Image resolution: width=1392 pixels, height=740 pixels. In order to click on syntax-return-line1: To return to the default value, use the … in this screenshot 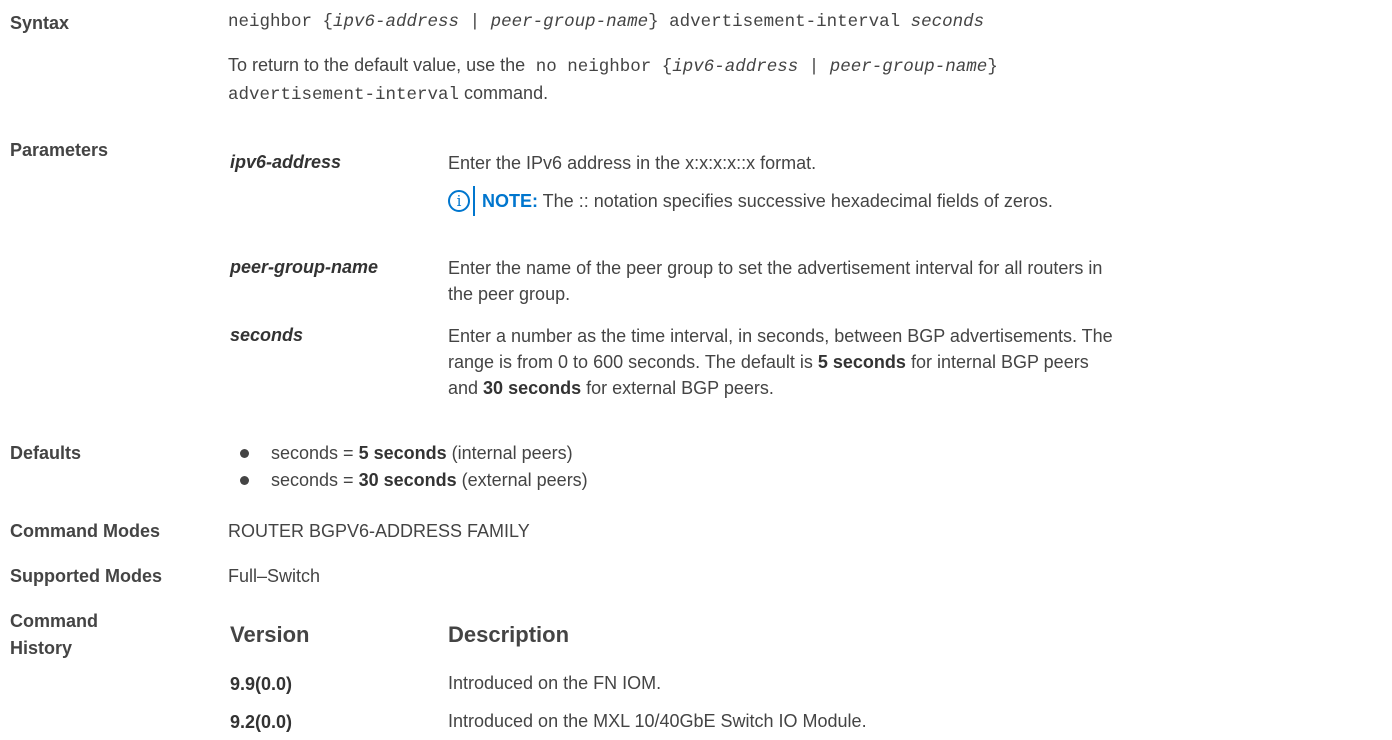, I will do `click(613, 66)`.